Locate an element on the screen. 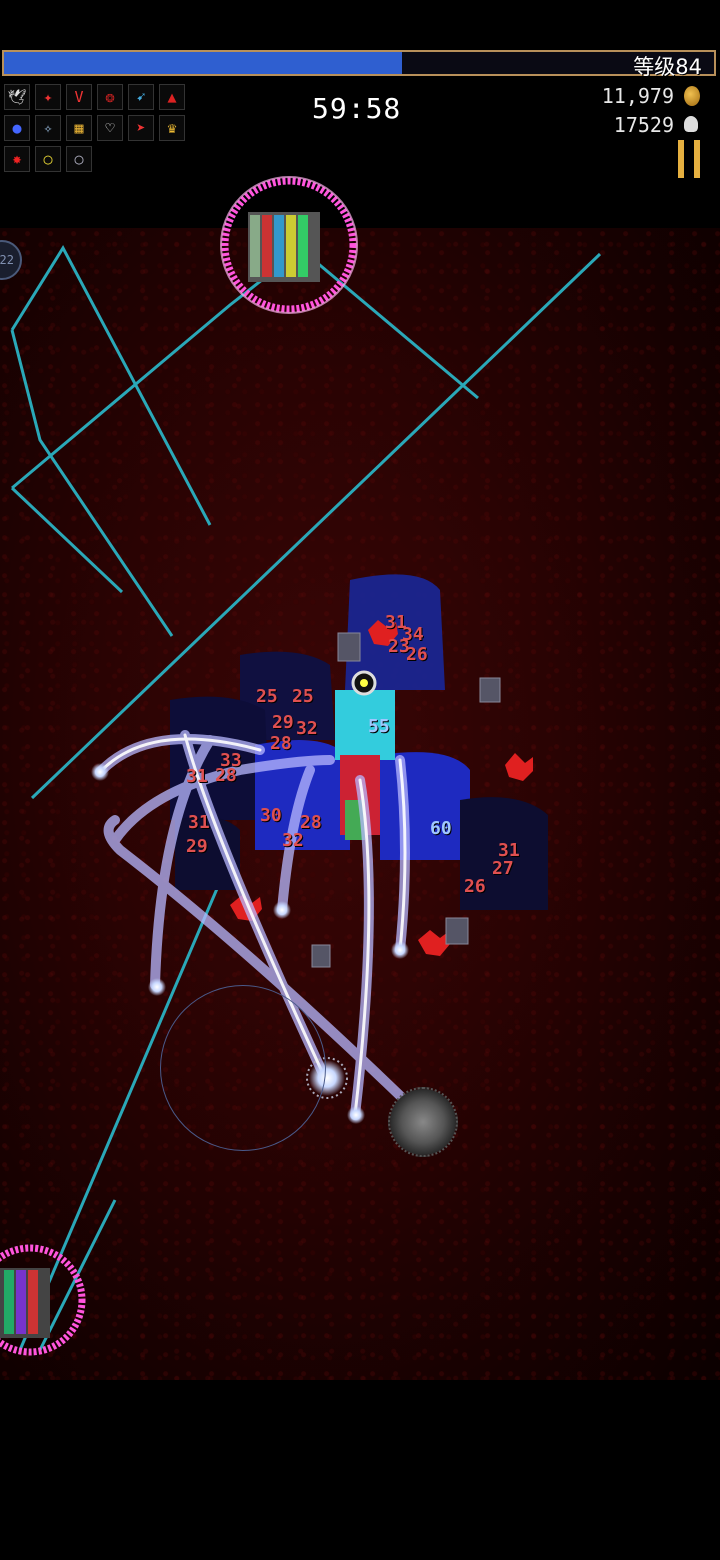 The height and width of the screenshot is (1560, 720). book-icon: V is located at coordinates (79, 97).